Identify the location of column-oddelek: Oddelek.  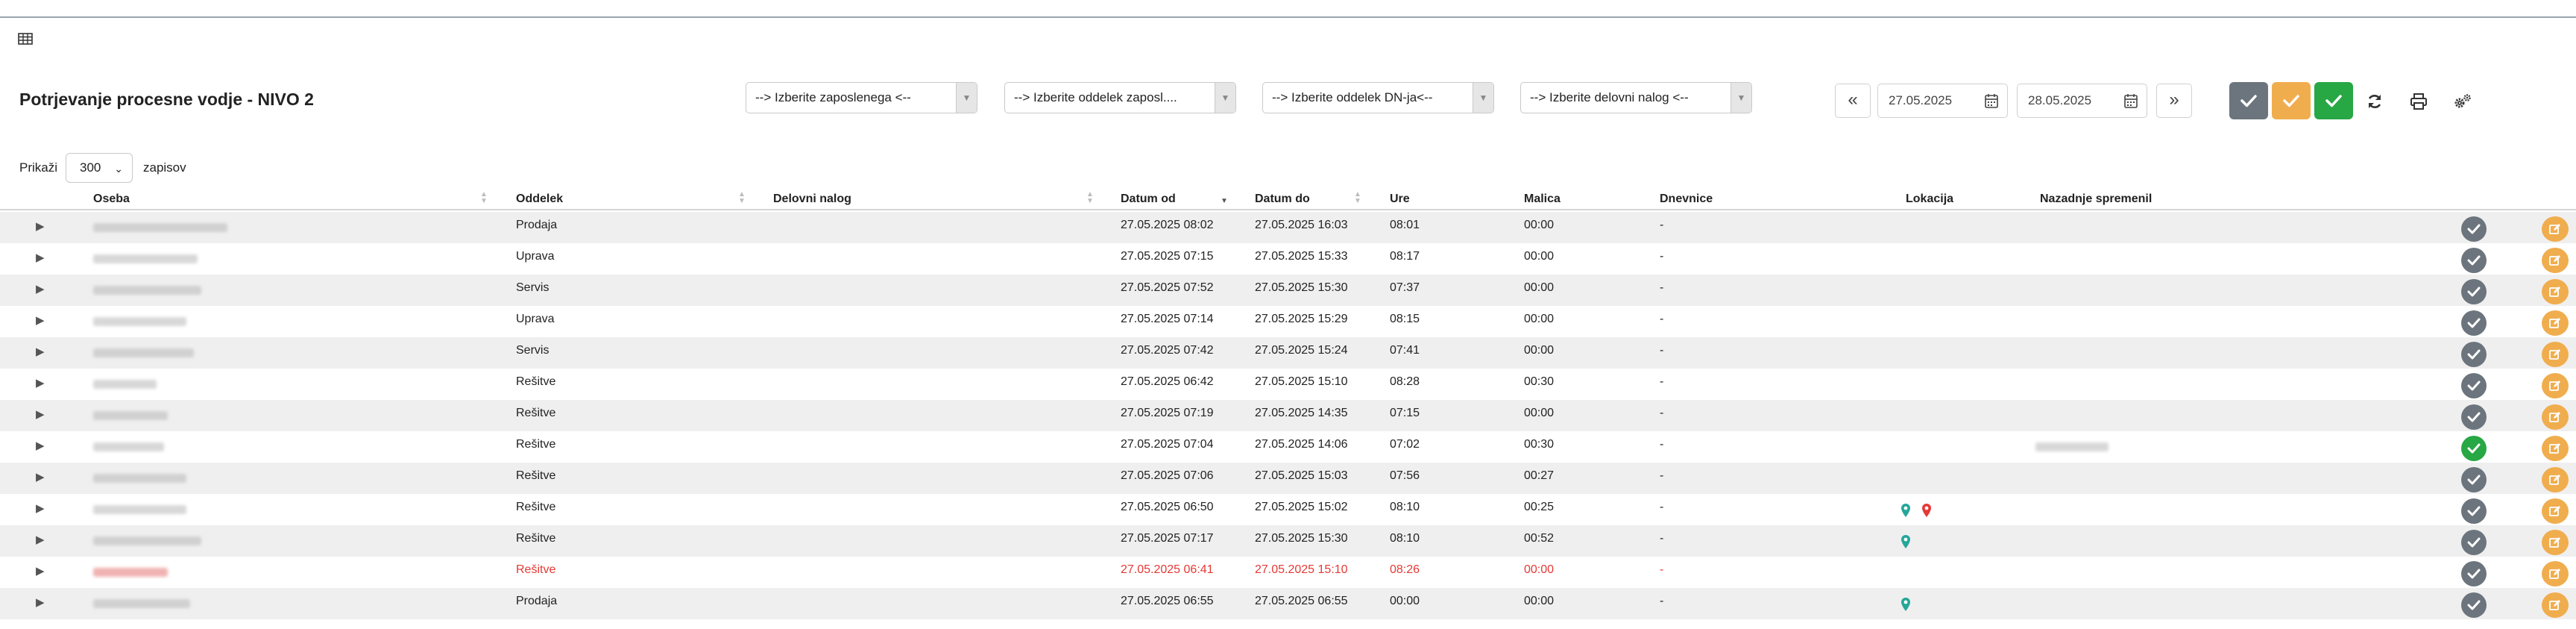
(539, 200).